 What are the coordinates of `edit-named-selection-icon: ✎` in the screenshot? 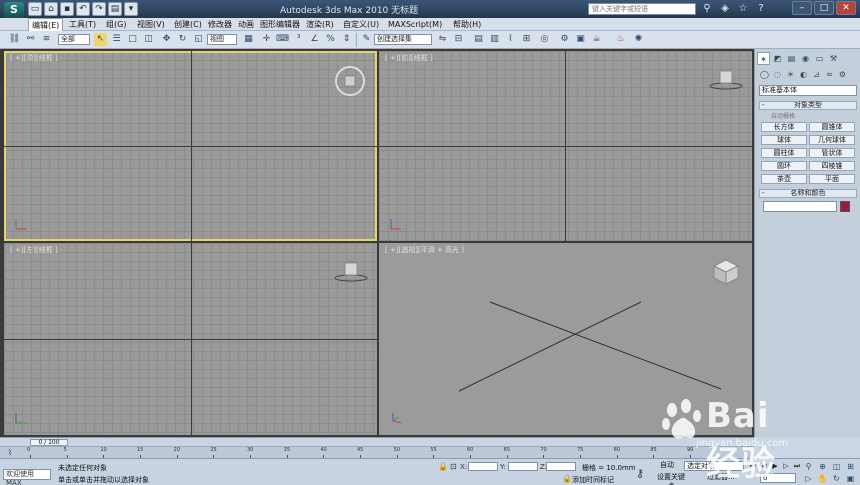 It's located at (366, 39).